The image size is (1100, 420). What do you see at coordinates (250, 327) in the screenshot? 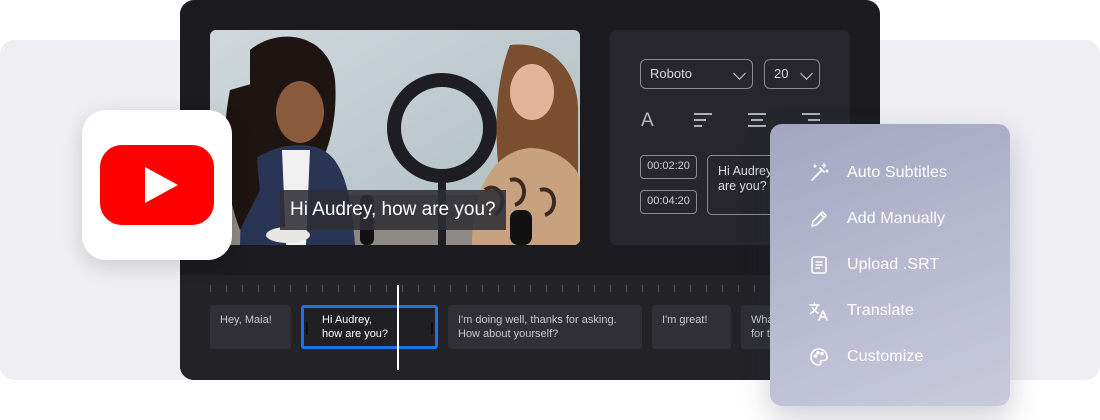
I see `subtitle-clip: Hey, Maia!` at bounding box center [250, 327].